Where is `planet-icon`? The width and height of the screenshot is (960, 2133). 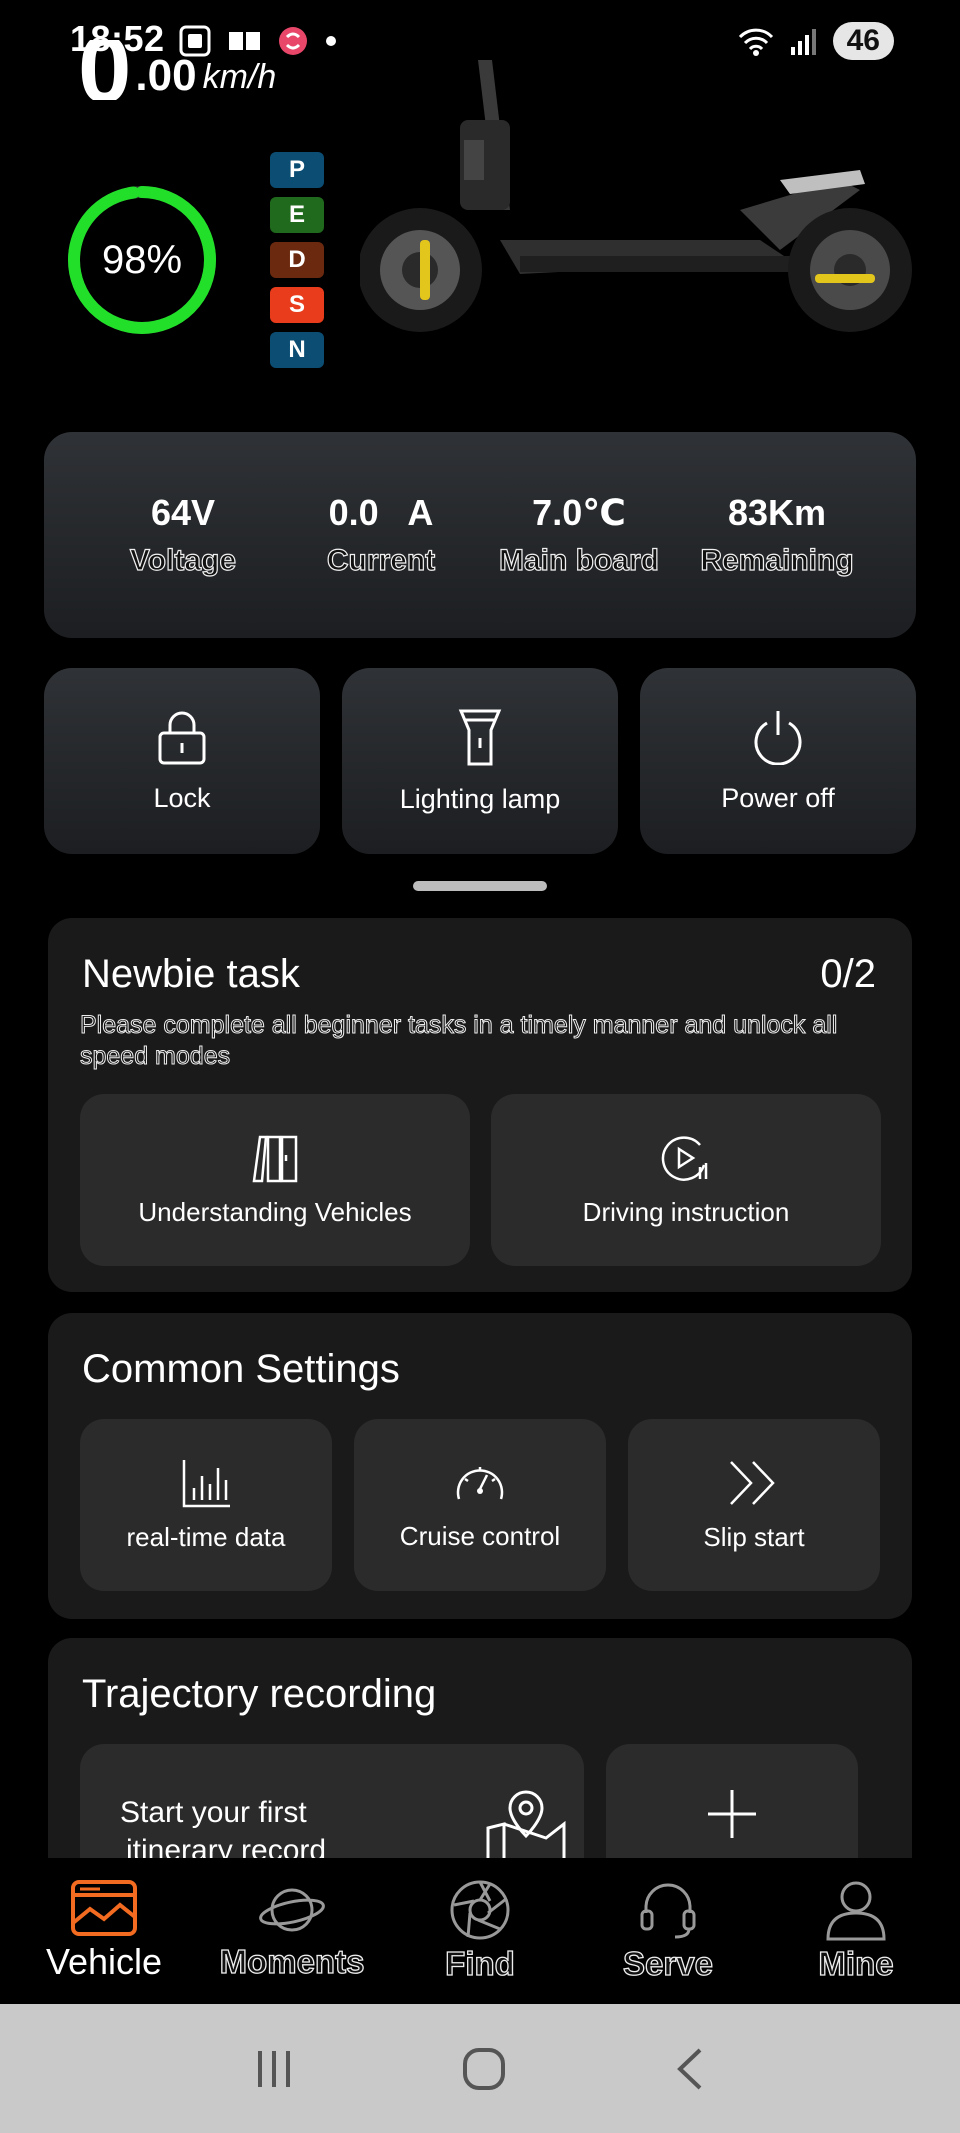 planet-icon is located at coordinates (292, 1910).